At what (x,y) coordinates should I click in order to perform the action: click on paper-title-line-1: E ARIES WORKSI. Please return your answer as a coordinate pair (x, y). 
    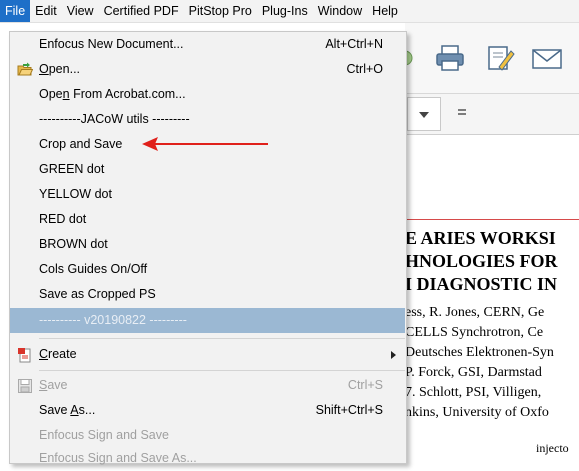
    Looking at the image, I should click on (480, 238).